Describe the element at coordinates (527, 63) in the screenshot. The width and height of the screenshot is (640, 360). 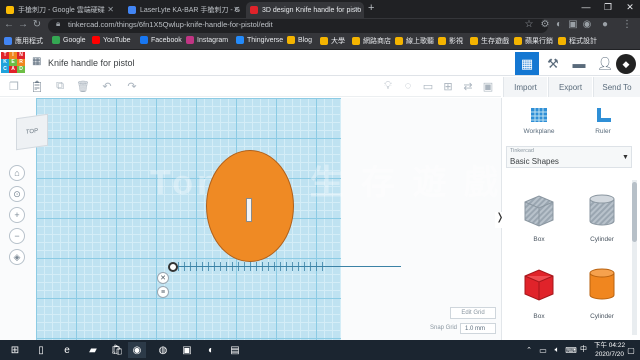
I see `3d-view-icon: ▦` at that location.